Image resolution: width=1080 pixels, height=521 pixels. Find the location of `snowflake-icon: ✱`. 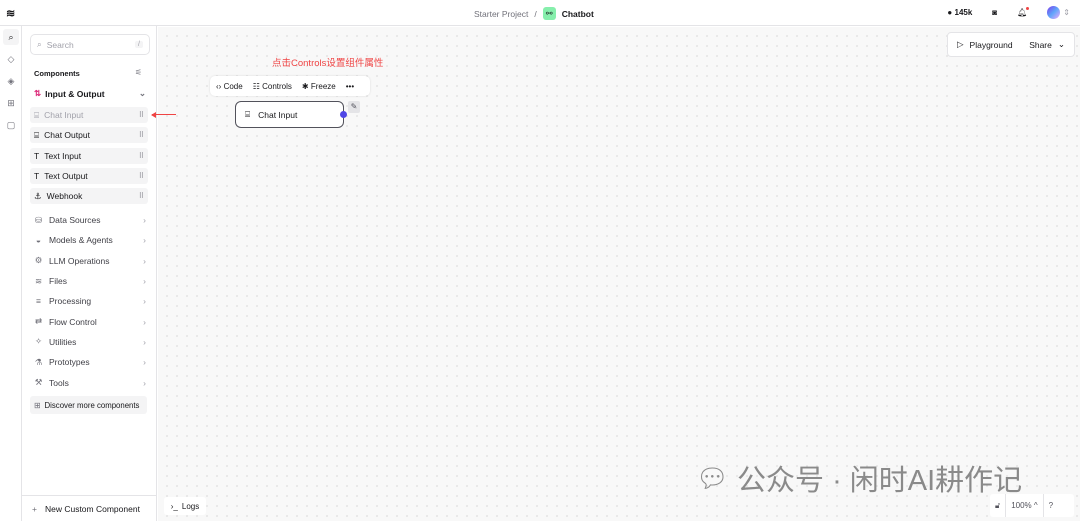

snowflake-icon: ✱ is located at coordinates (305, 86).